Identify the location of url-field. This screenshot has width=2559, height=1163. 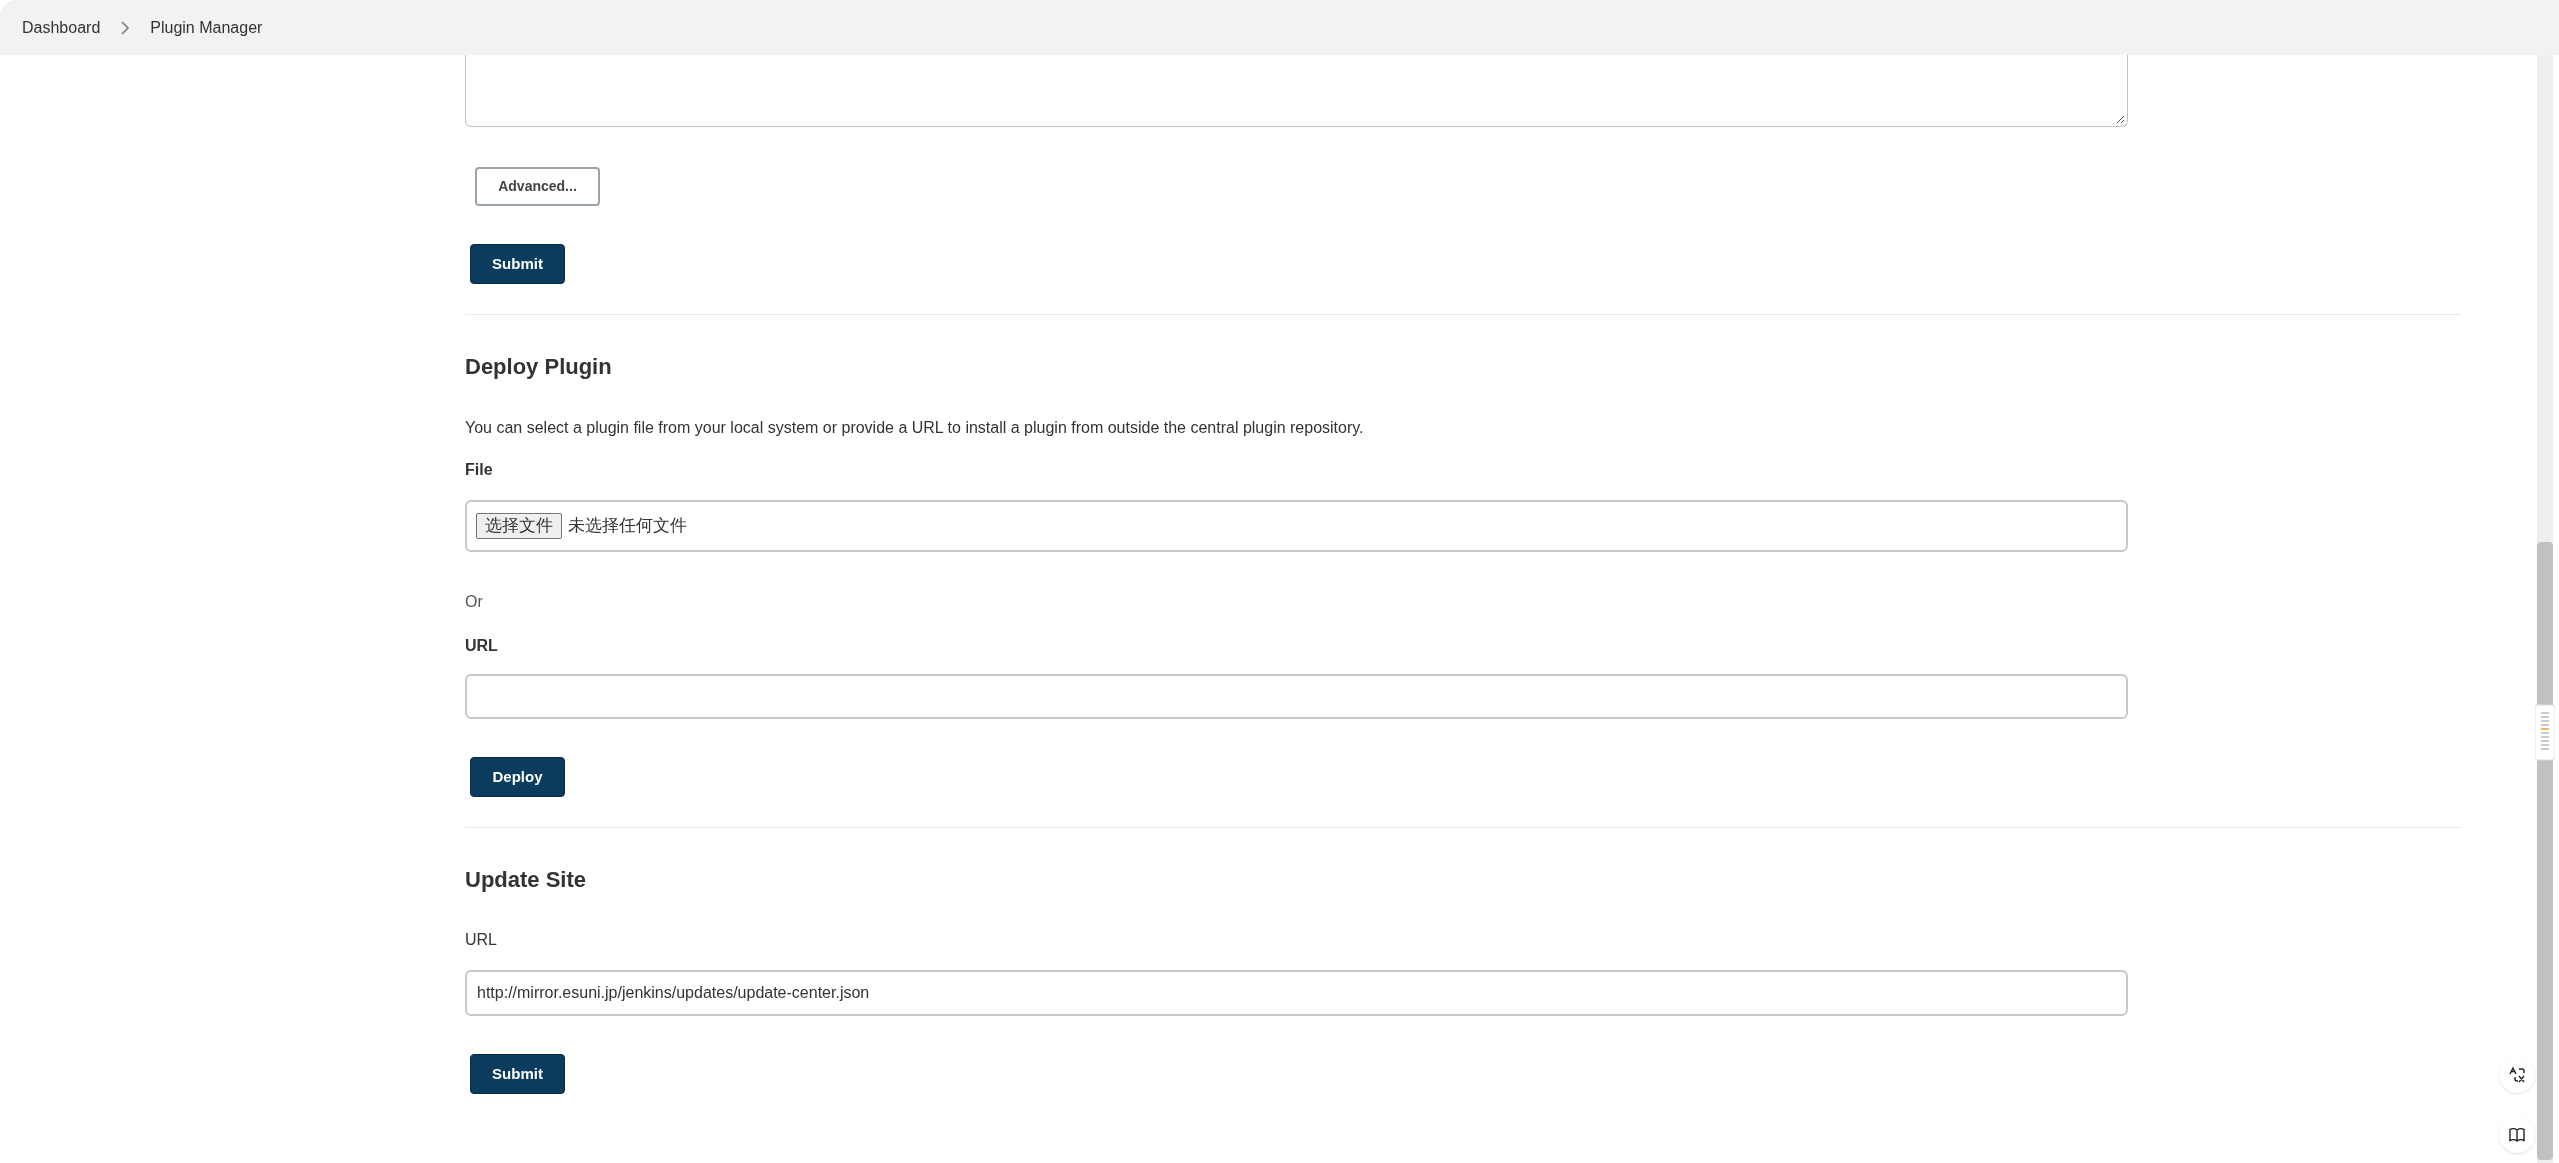
(1296, 696).